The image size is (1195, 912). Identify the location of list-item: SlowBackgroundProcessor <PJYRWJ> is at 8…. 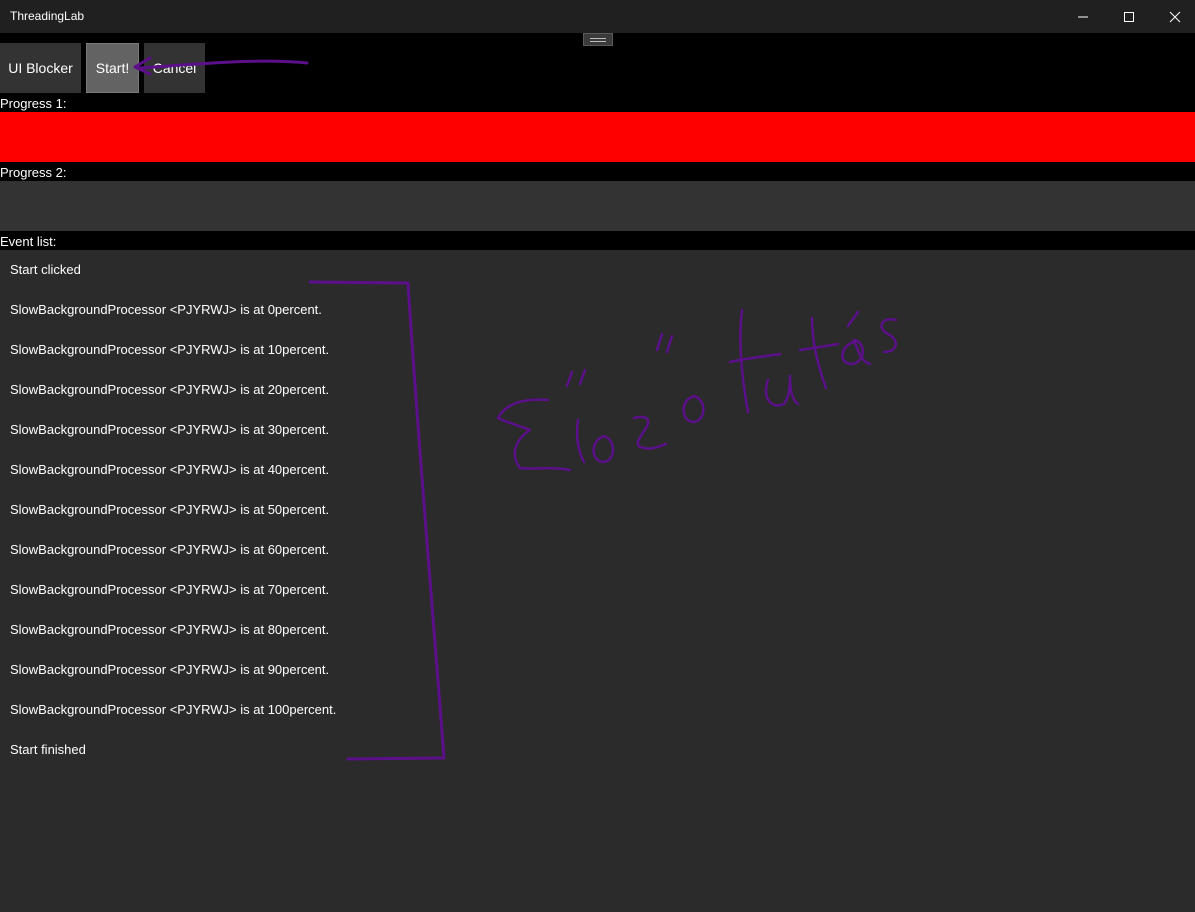
(169, 629).